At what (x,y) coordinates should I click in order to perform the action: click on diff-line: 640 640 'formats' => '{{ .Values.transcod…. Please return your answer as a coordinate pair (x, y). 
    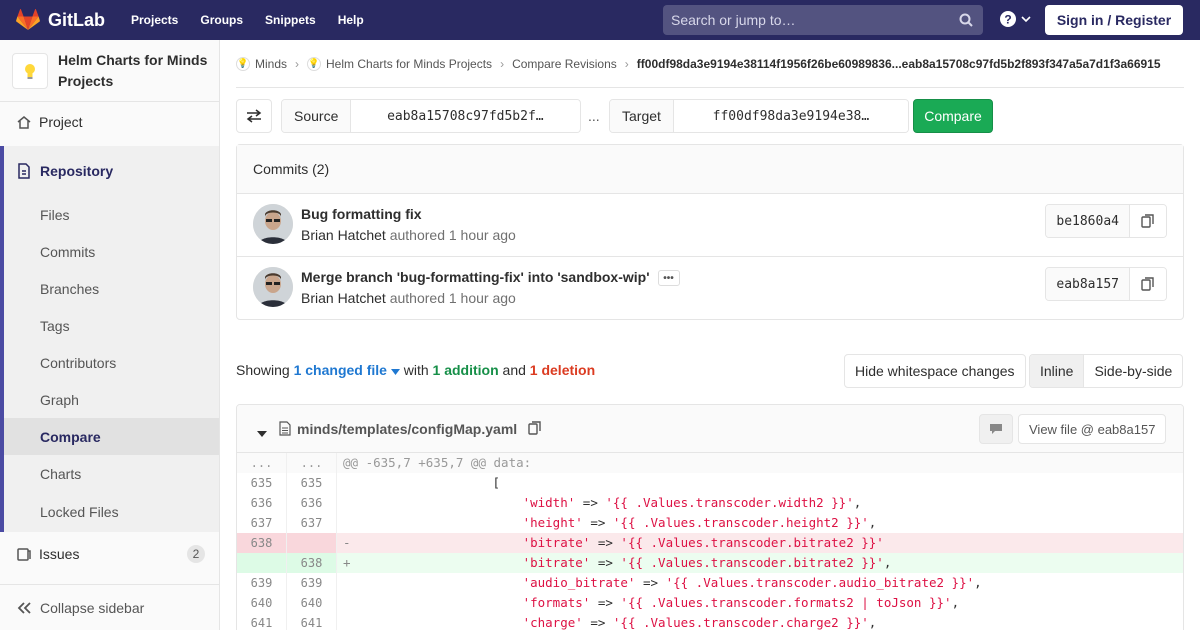
    Looking at the image, I should click on (710, 603).